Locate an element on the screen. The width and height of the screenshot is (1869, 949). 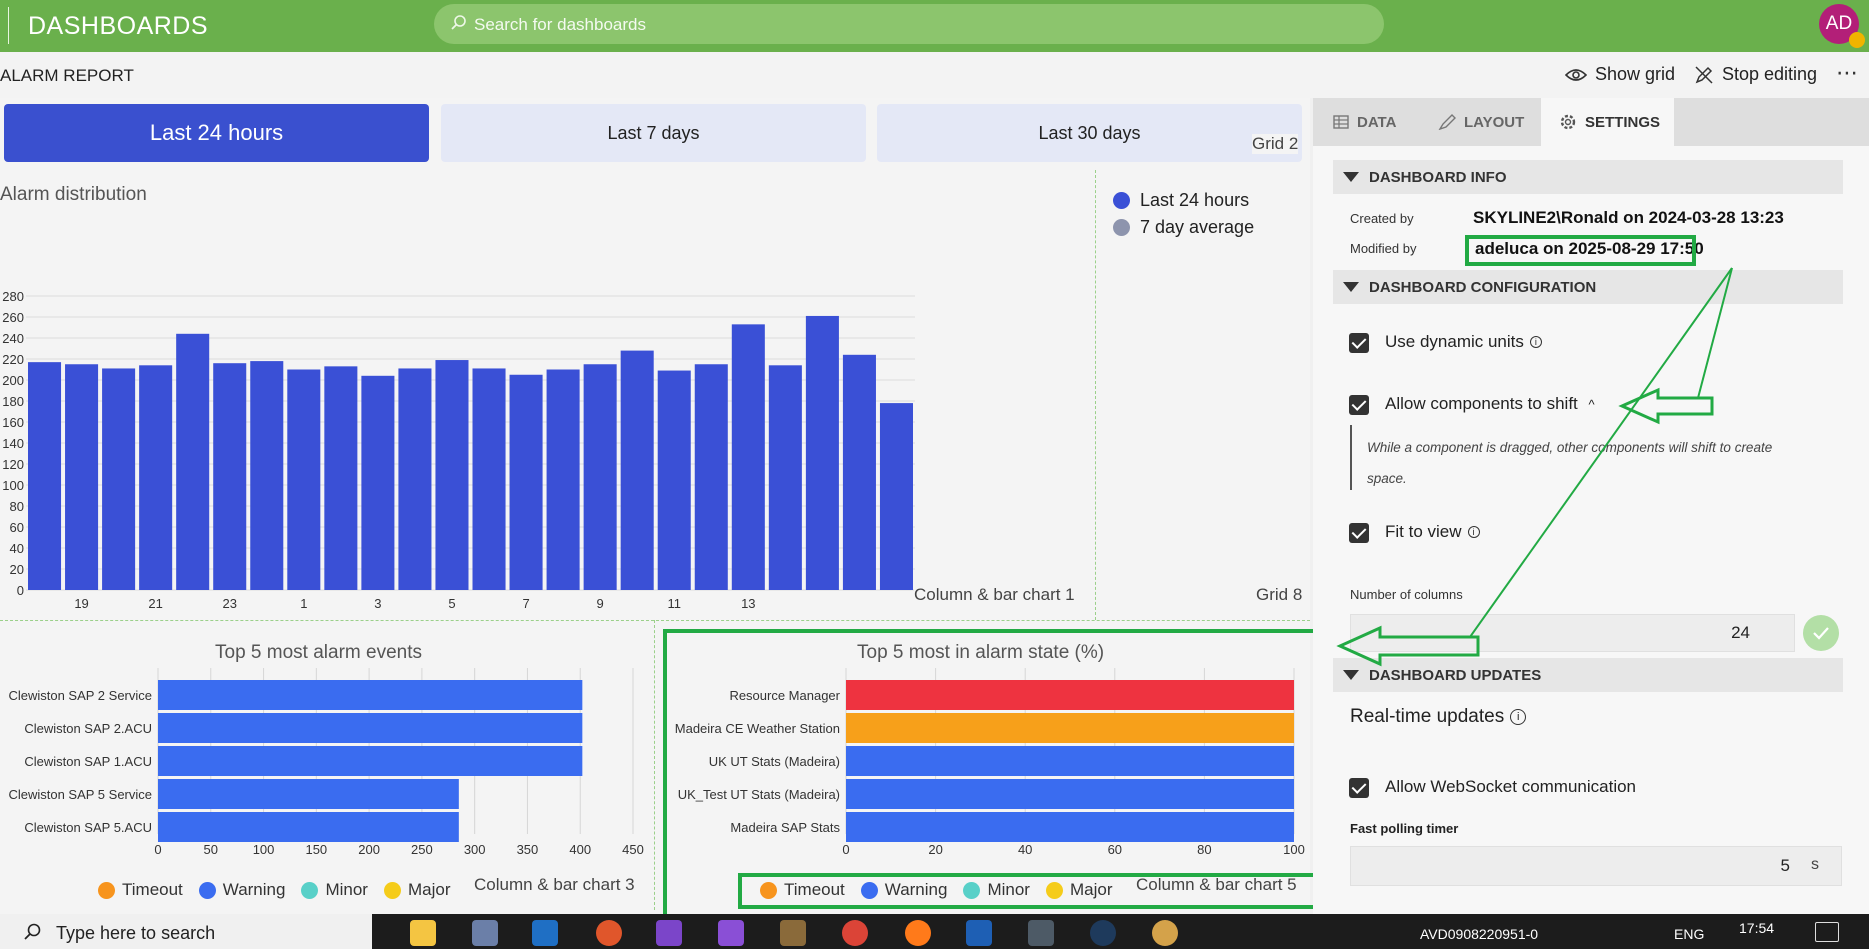
app-title: DASHBOARDS is located at coordinates (118, 26).